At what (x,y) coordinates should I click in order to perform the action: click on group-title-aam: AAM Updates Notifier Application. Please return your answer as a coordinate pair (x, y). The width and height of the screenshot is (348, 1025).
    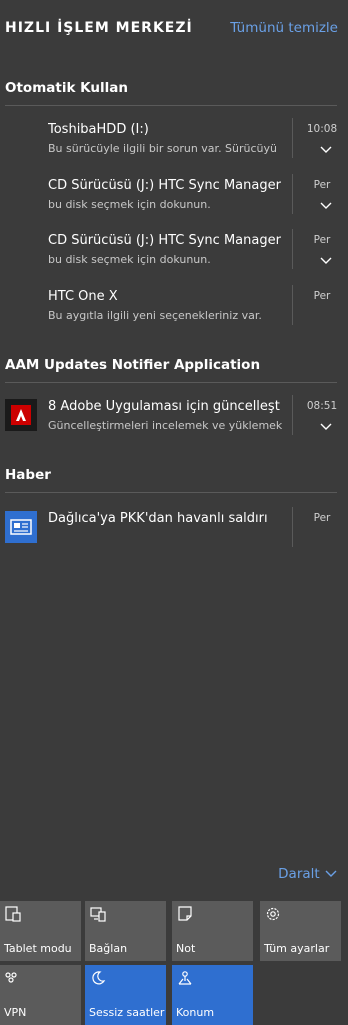
    Looking at the image, I should click on (133, 365).